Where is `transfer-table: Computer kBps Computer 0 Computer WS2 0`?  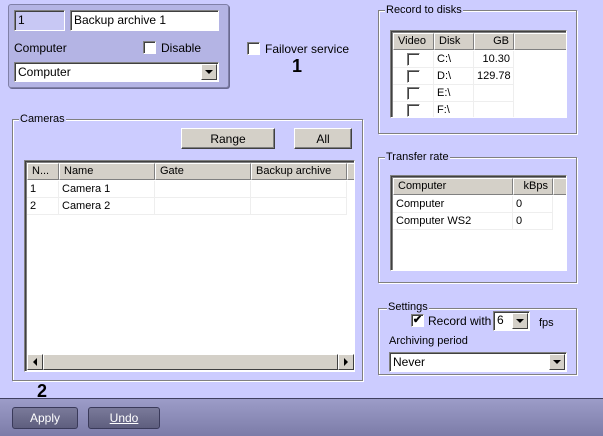
transfer-table: Computer kBps Computer 0 Computer WS2 0 is located at coordinates (478, 223).